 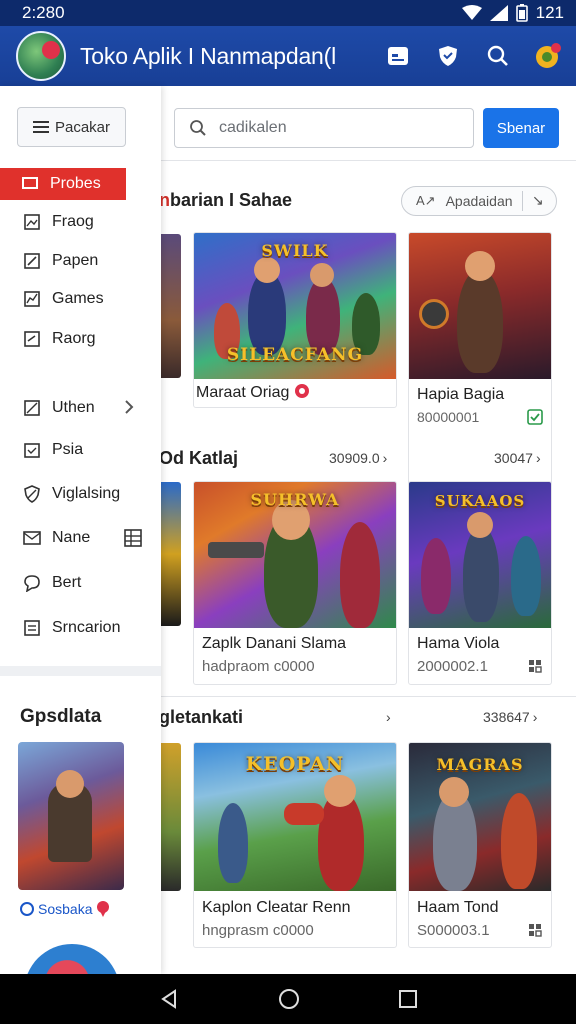 I want to click on sort-icon: A↗, so click(x=426, y=200).